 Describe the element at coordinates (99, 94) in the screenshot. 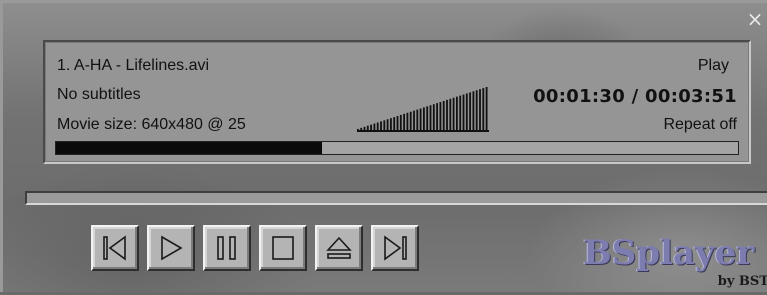

I see `subtitles-status: No subtitles` at that location.